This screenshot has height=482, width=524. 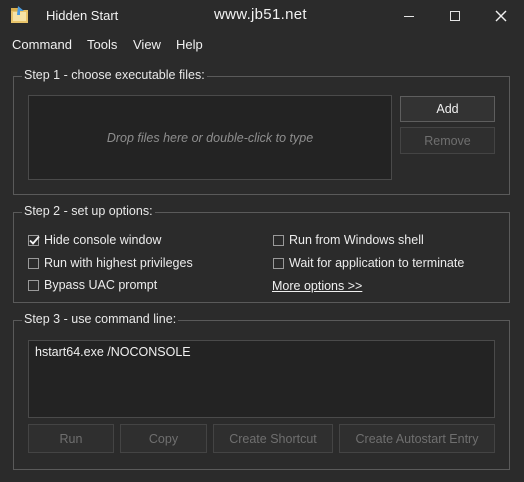 What do you see at coordinates (273, 438) in the screenshot?
I see `create-shortcut-button: Create Shortcut` at bounding box center [273, 438].